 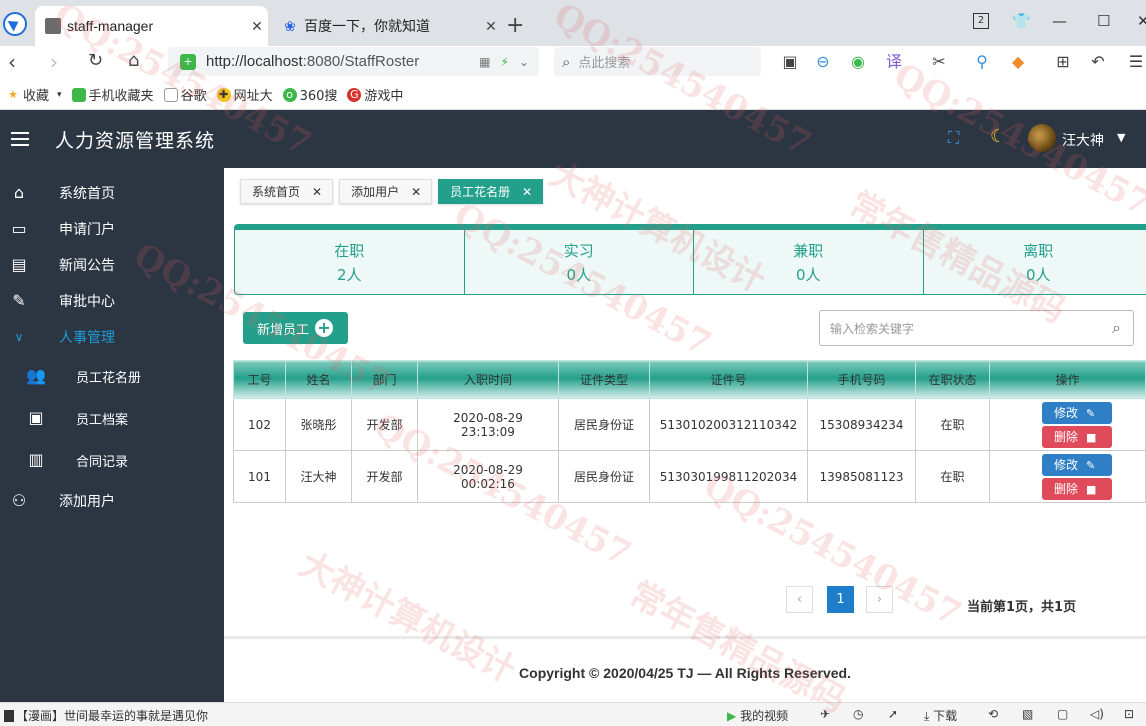 I want to click on stat-parttime: 兼职 0人, so click(x=809, y=262).